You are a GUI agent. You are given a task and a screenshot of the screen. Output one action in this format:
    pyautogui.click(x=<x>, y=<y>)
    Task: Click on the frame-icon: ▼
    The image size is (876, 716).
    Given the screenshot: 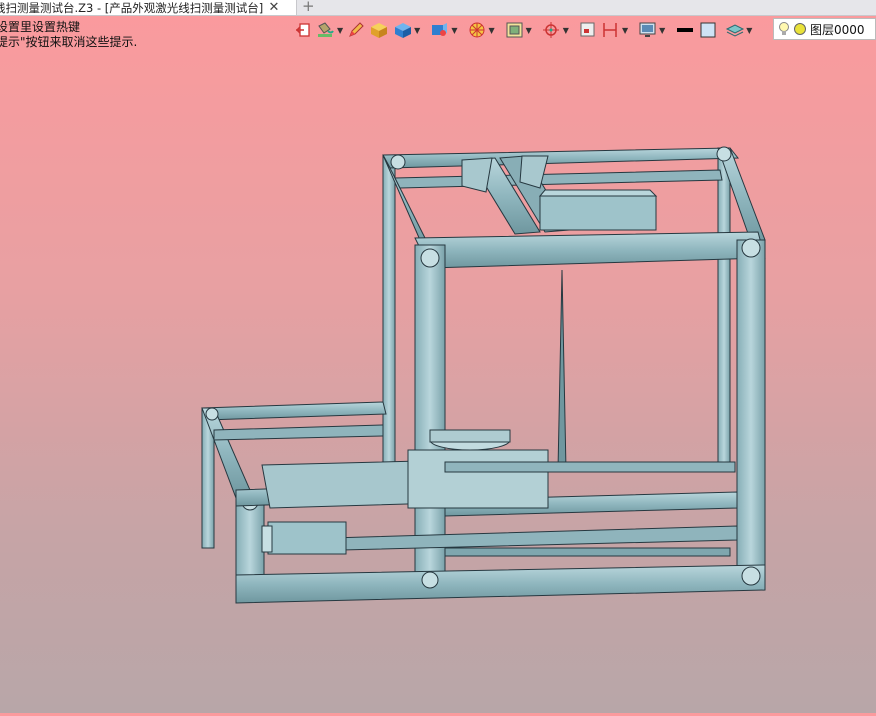 What is the action you would take?
    pyautogui.click(x=518, y=30)
    